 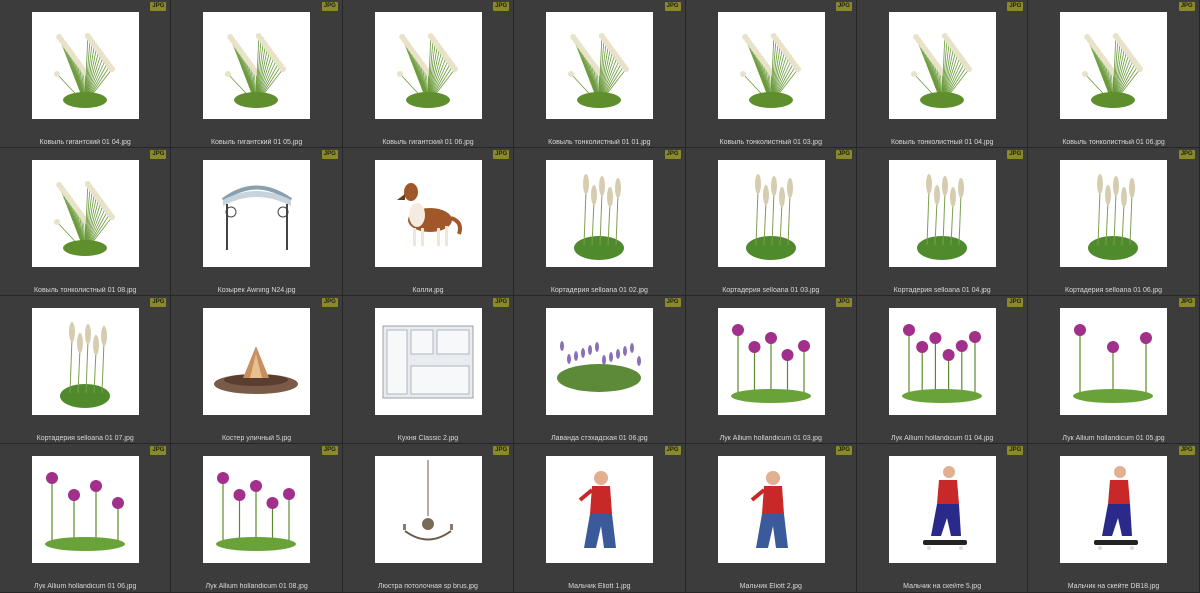 I want to click on file-thumbnail-item: JPG Кортадерия selloana 01 06.jpg, so click(x=1114, y=222).